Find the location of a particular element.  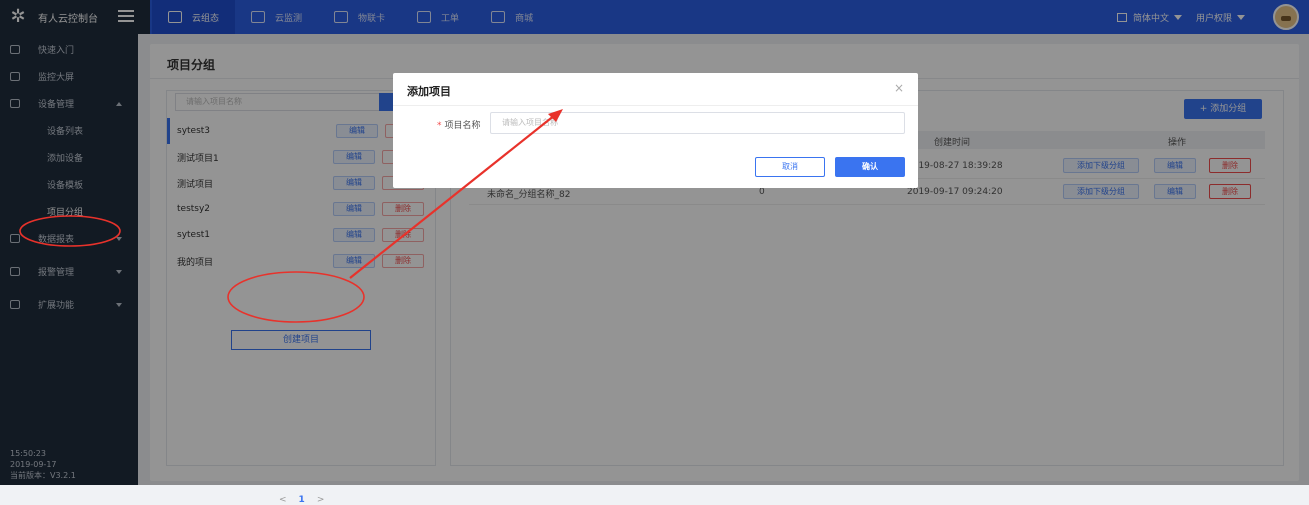

project-name-label: * 项目名称 is located at coordinates (459, 126).